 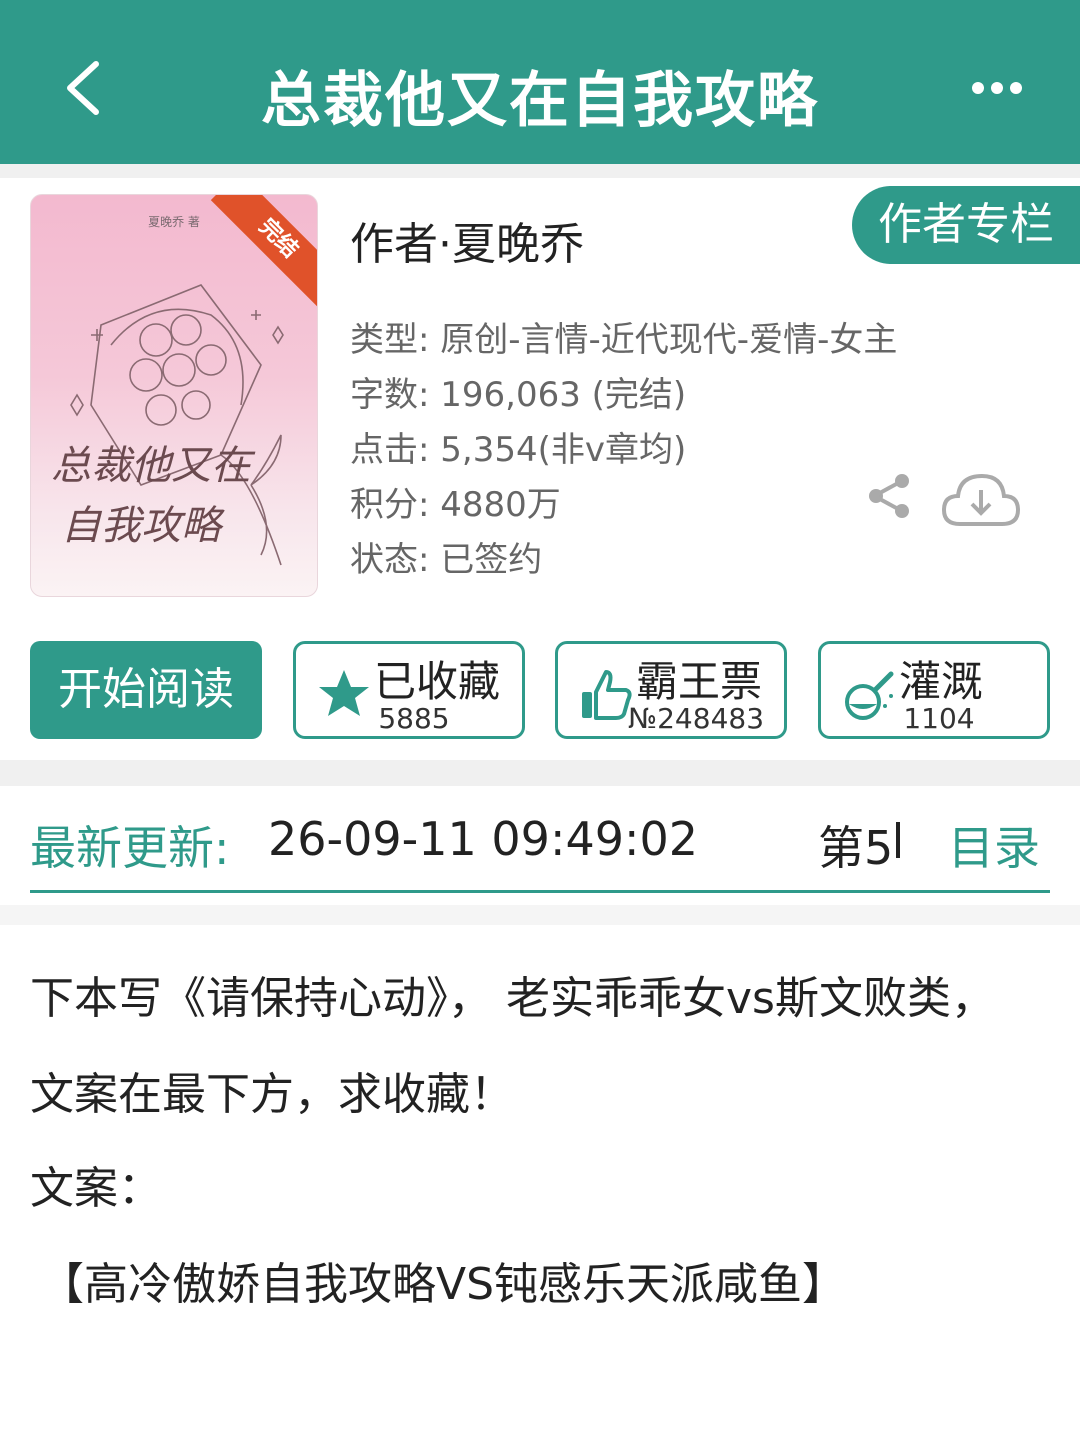 I want to click on author-column-button: 作者专栏, so click(x=966, y=225).